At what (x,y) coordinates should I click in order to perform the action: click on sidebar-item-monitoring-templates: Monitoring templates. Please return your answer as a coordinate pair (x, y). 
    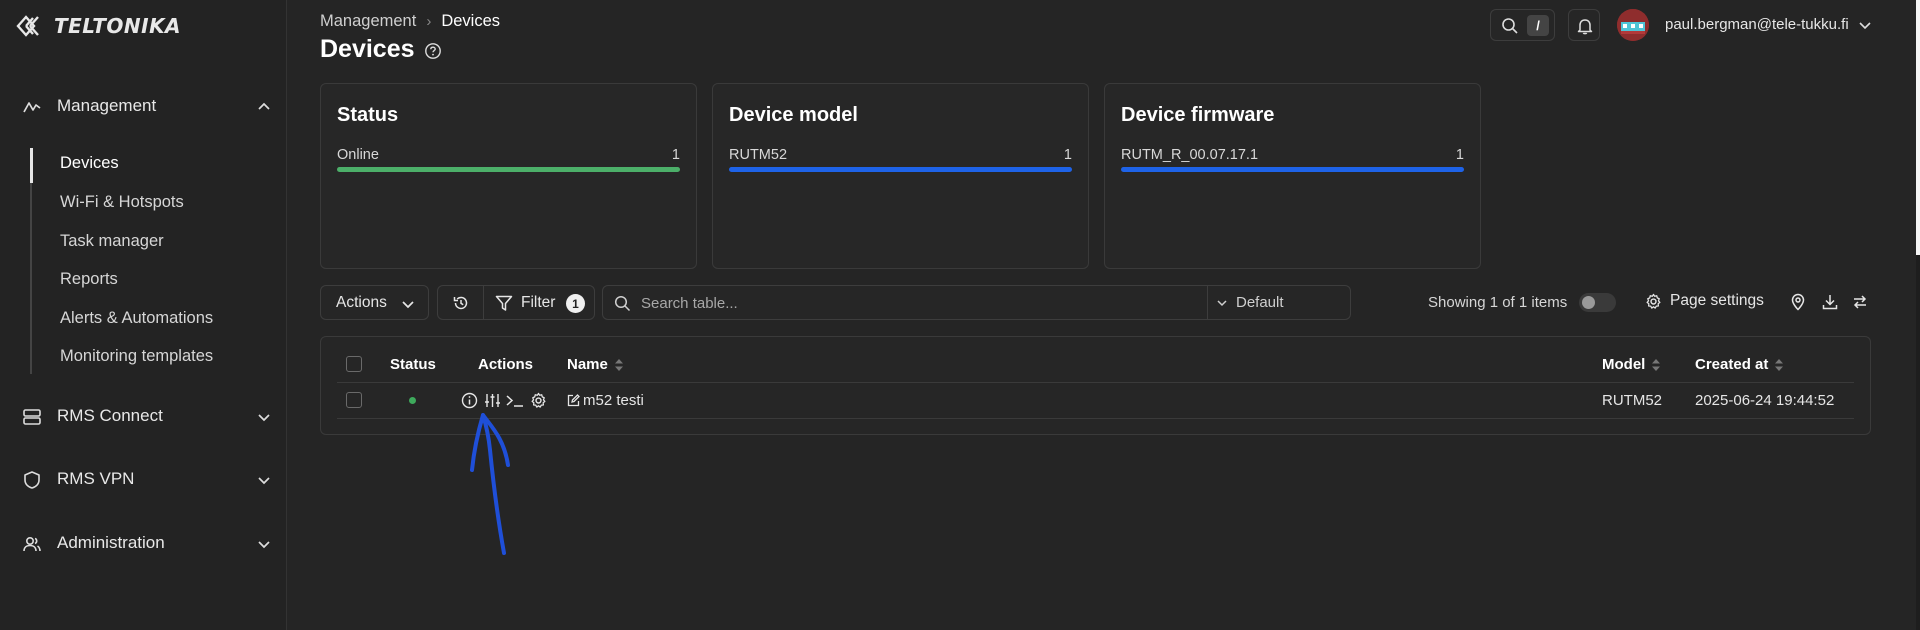
    Looking at the image, I should click on (136, 356).